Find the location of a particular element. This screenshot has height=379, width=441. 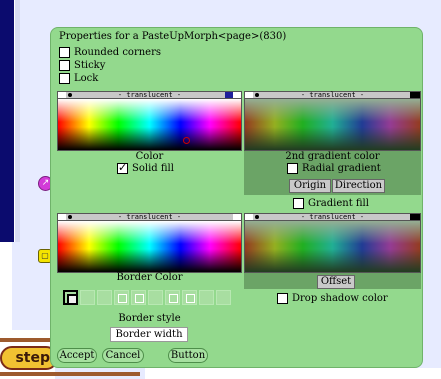

radial-gradient-option: Radial gradient is located at coordinates (334, 168).